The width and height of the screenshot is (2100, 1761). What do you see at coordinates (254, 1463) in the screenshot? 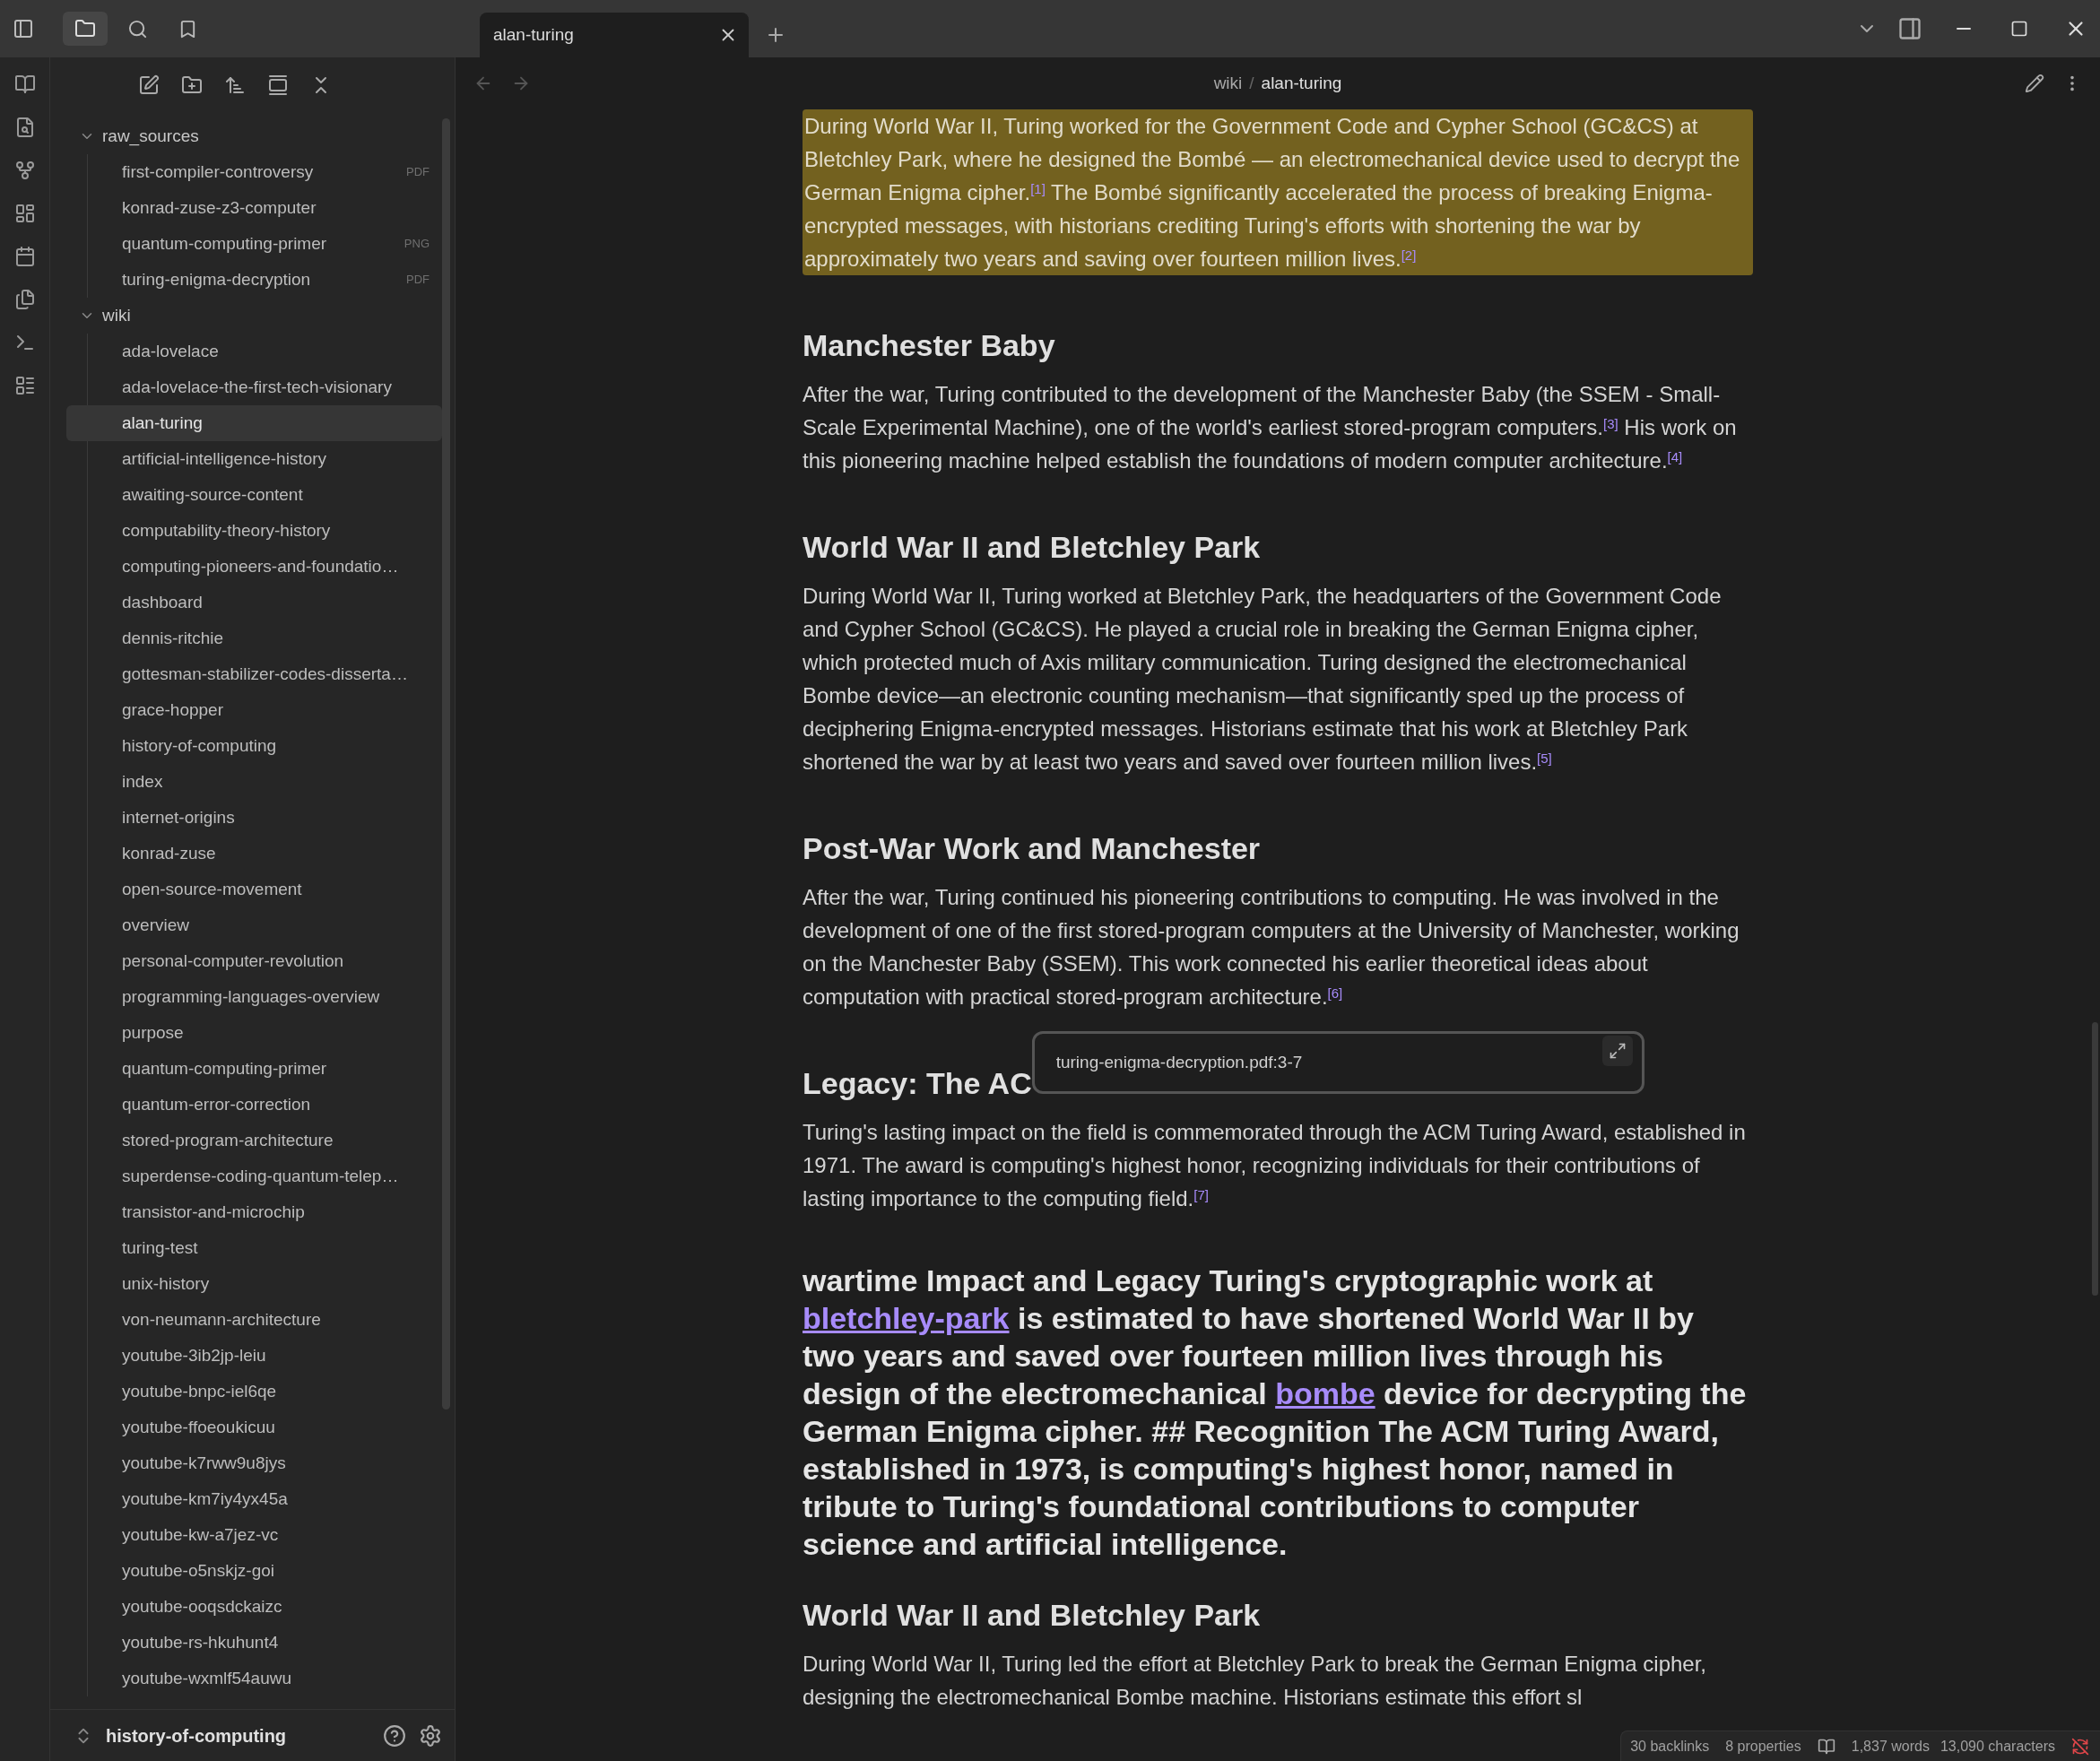
I see `file-item: youtube-k7rww9u8jys` at bounding box center [254, 1463].